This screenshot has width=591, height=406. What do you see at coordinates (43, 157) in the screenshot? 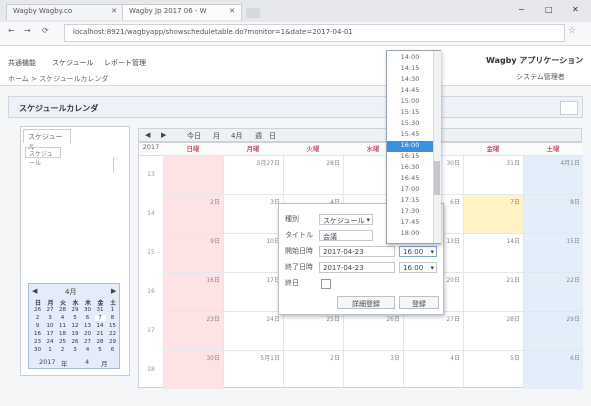
I see `filter-tag: スケジュール` at bounding box center [43, 157].